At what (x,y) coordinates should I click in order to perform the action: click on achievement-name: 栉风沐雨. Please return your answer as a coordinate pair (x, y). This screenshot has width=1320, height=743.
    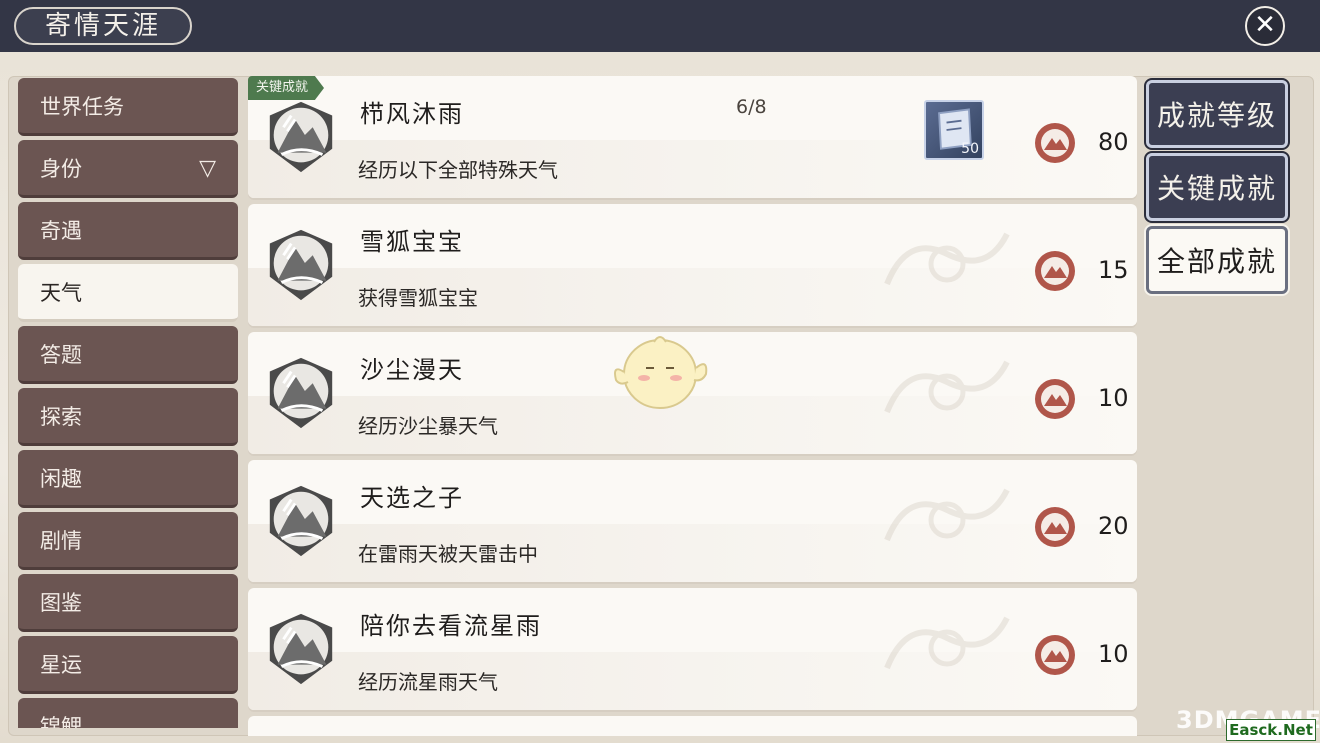
    Looking at the image, I should click on (412, 114).